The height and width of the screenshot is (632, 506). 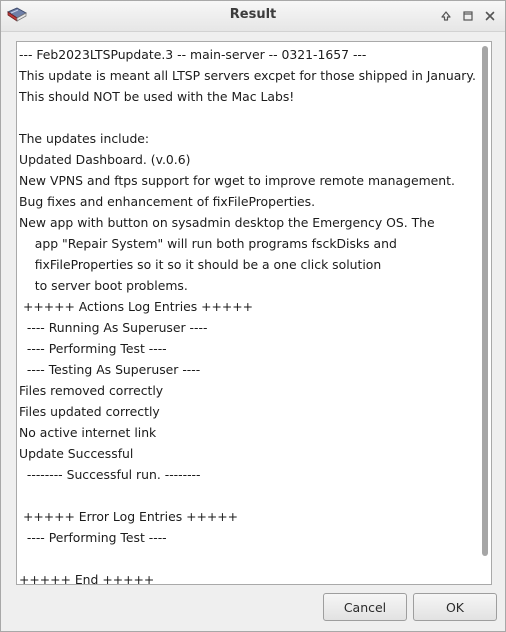 What do you see at coordinates (455, 607) in the screenshot?
I see `ok-button: OK` at bounding box center [455, 607].